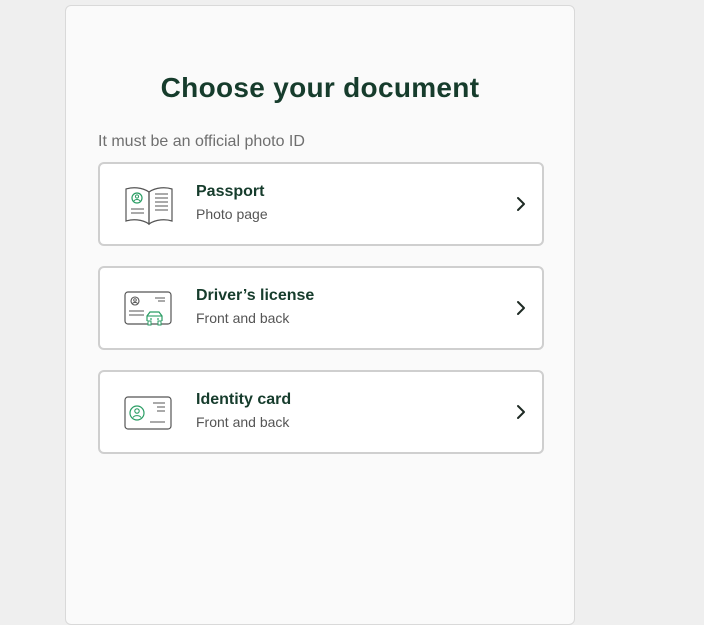 The image size is (704, 625). I want to click on passport-option: Passport Photo page, so click(321, 204).